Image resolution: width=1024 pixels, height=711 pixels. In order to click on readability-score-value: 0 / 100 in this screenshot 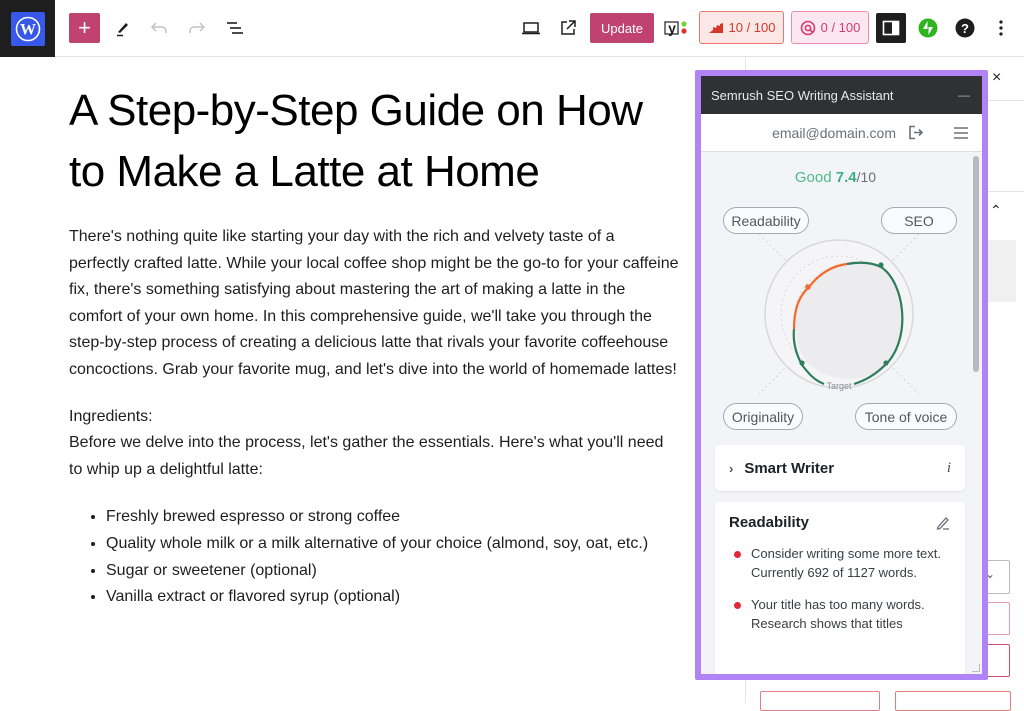, I will do `click(840, 27)`.